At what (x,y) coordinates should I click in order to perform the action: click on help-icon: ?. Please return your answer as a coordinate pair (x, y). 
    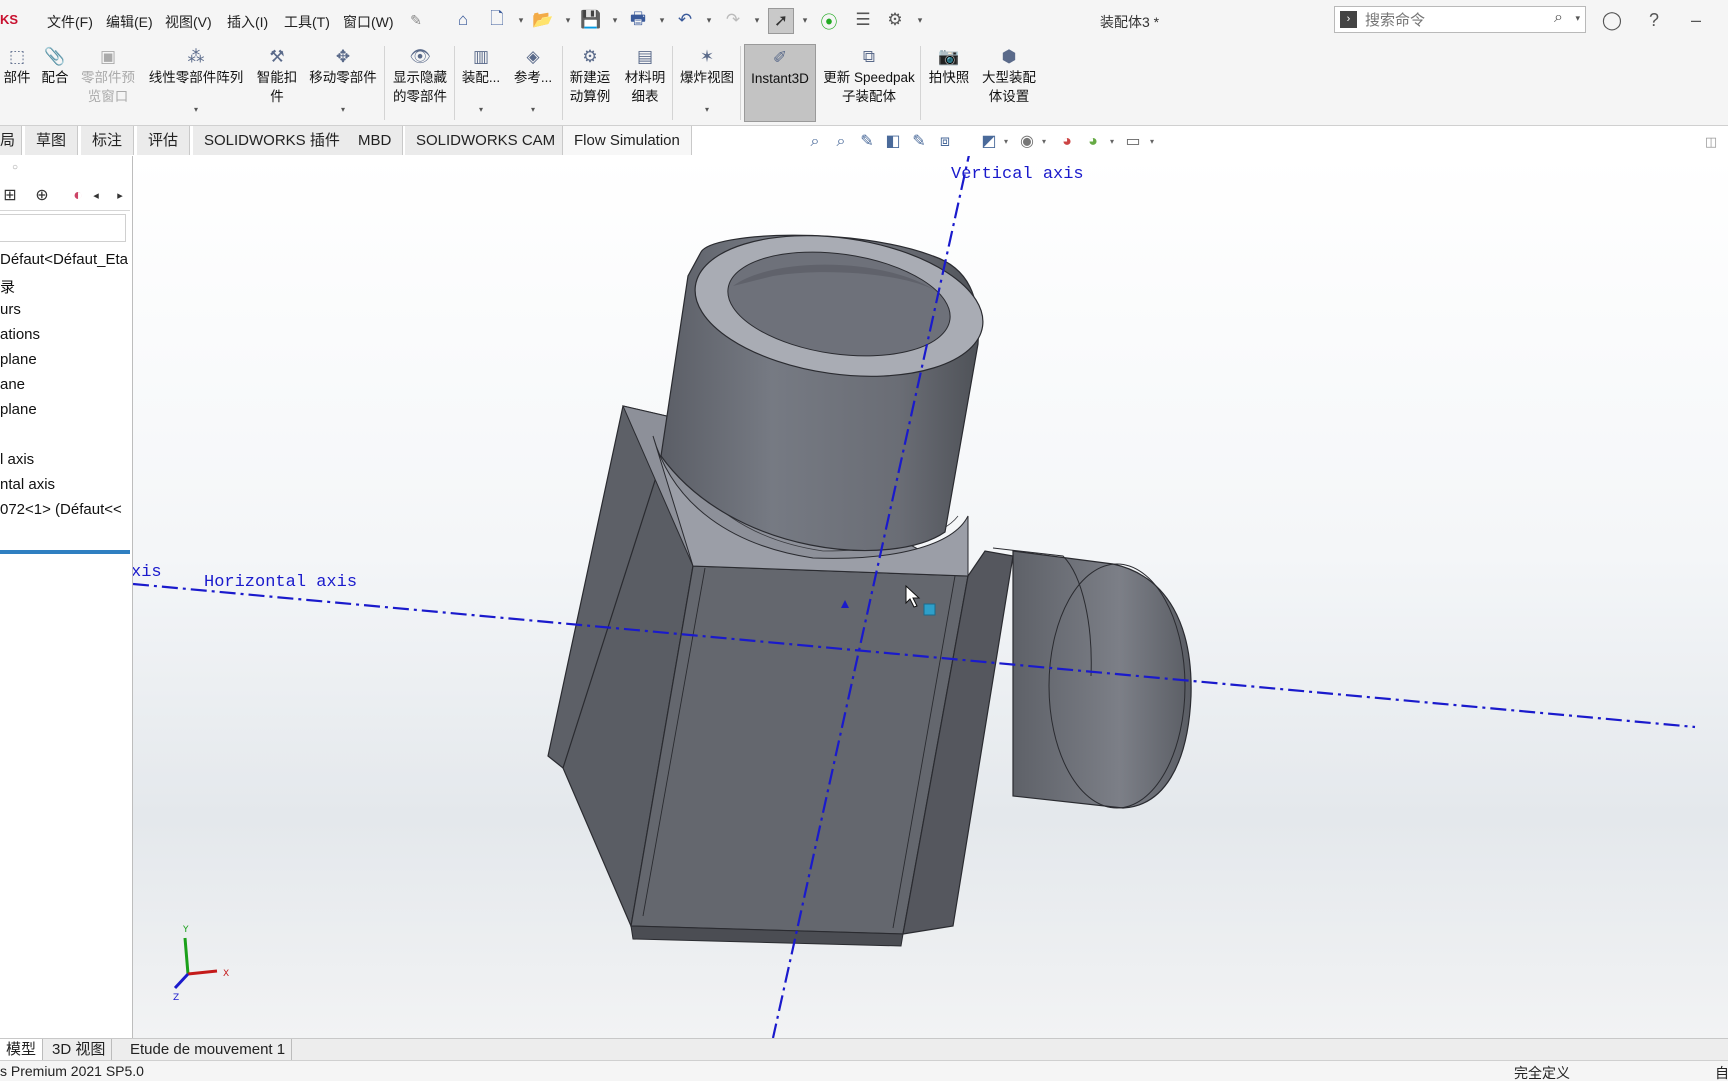
    Looking at the image, I should click on (1654, 20).